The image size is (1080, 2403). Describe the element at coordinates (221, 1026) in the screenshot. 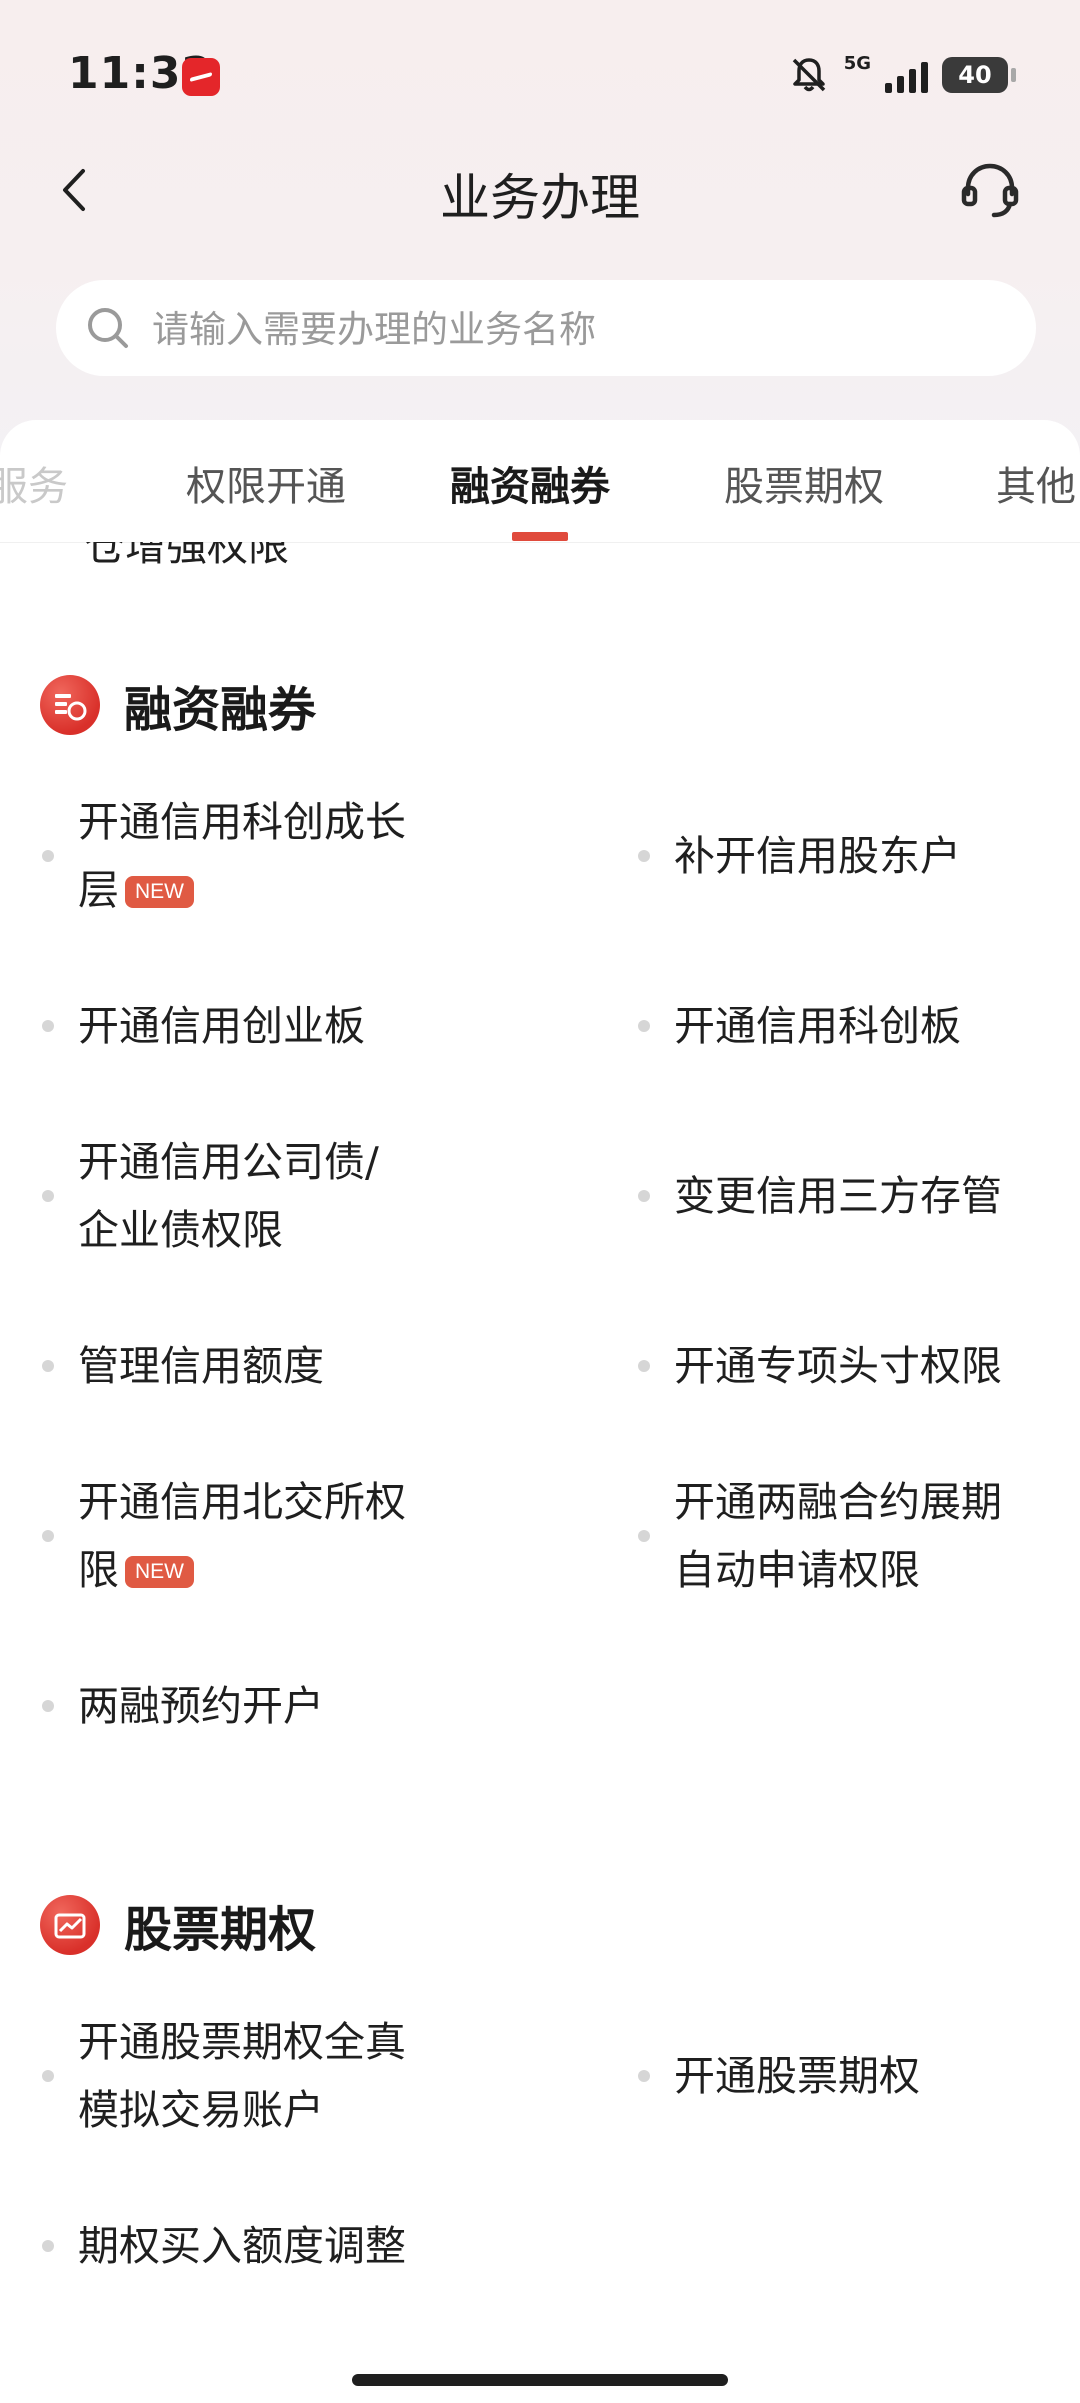

I see `item-label: 开通信用创业板` at that location.